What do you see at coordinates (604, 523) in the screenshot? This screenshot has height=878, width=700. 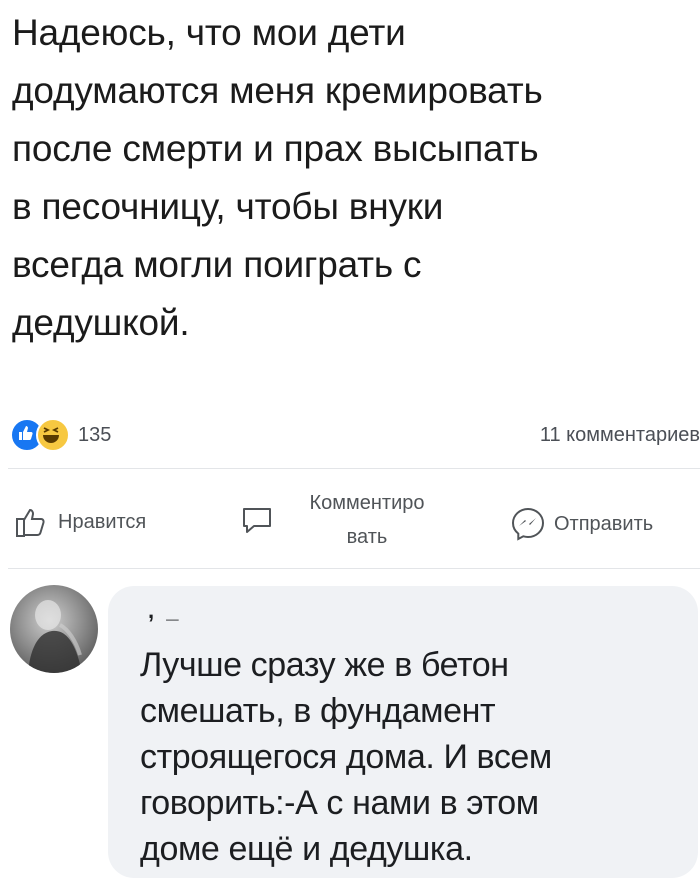 I see `share-label: Отправить` at bounding box center [604, 523].